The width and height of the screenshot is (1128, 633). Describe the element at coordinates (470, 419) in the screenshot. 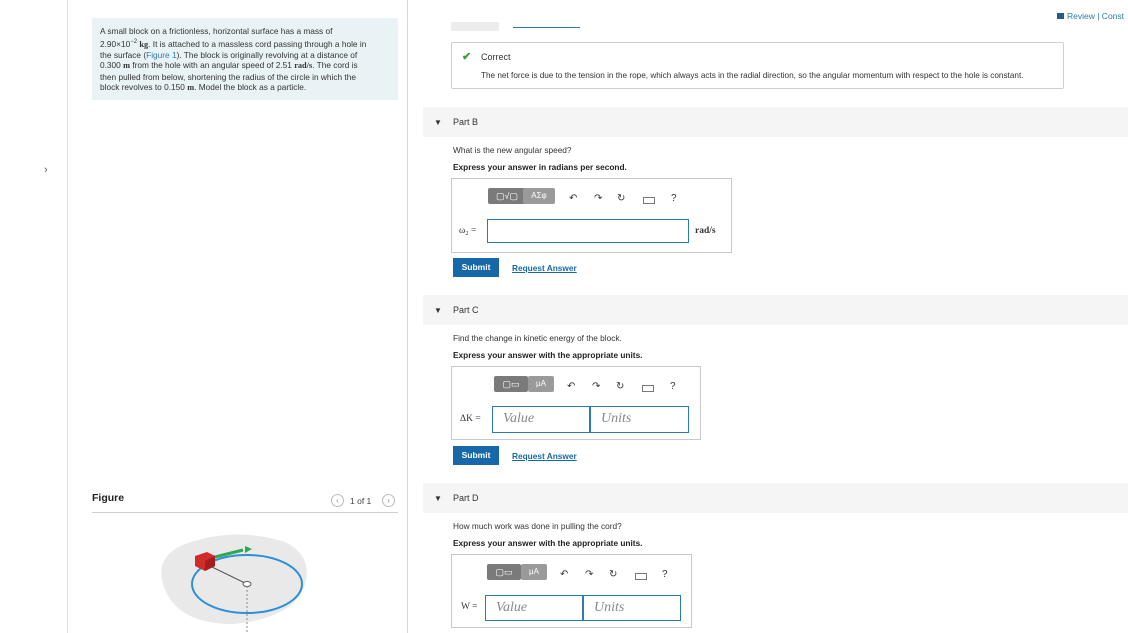

I see `delta-k-label: ΔK =` at that location.